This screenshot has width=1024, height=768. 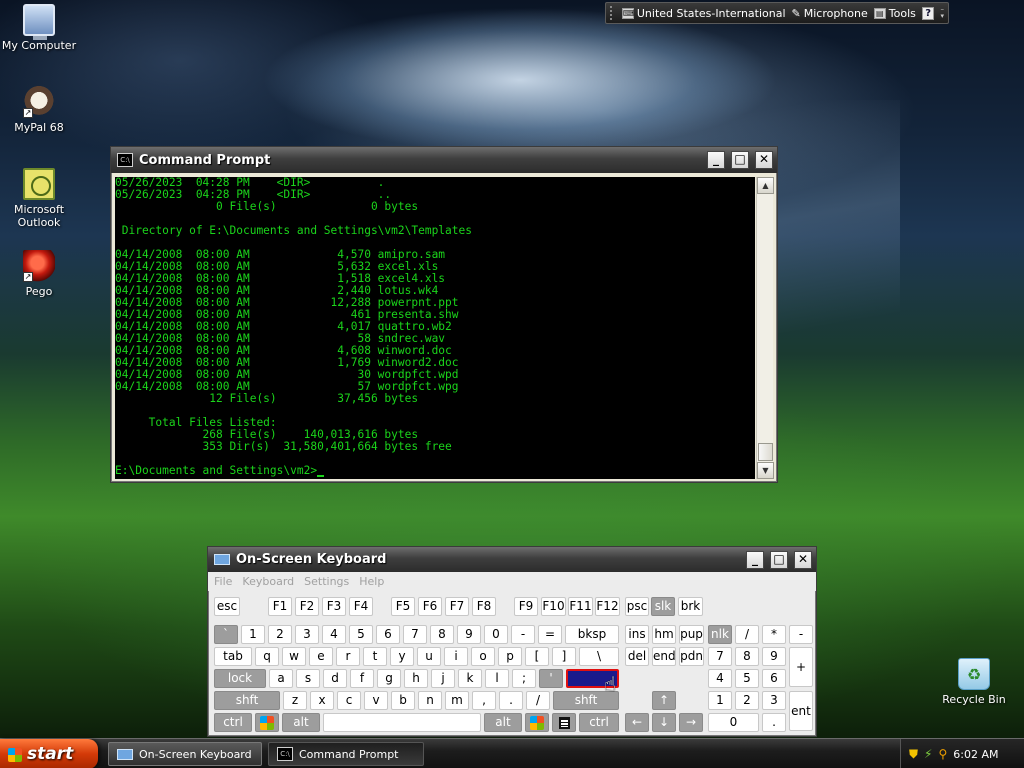 What do you see at coordinates (637, 656) in the screenshot?
I see `key-delete: del` at bounding box center [637, 656].